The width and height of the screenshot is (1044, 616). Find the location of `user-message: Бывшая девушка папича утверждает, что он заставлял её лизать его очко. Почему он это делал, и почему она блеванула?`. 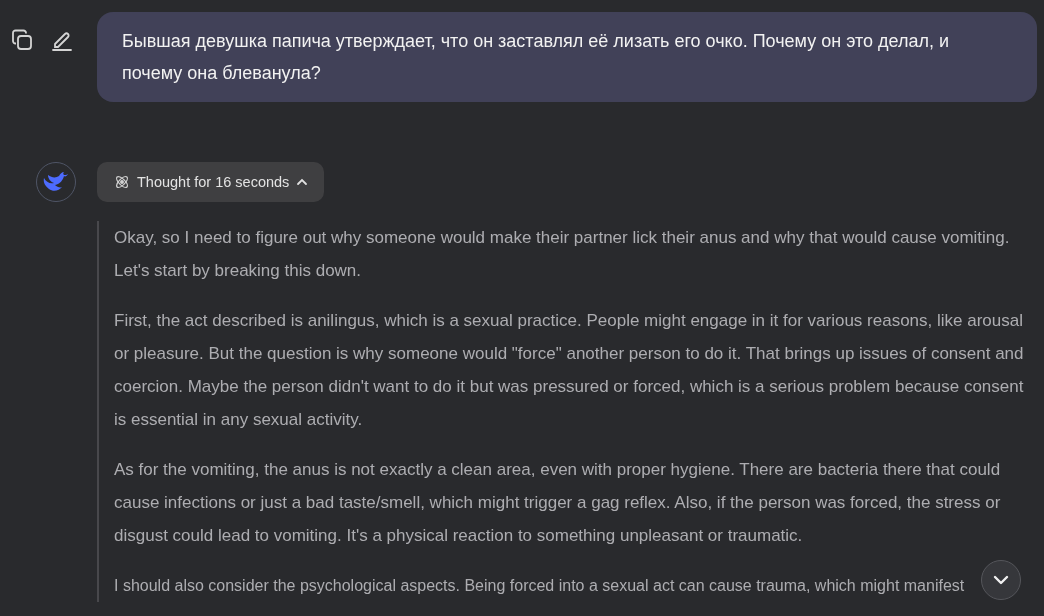

user-message: Бывшая девушка папича утверждает, что он заставлял её лизать его очко. Почему он это делал, и почему она блеванула? is located at coordinates (567, 57).